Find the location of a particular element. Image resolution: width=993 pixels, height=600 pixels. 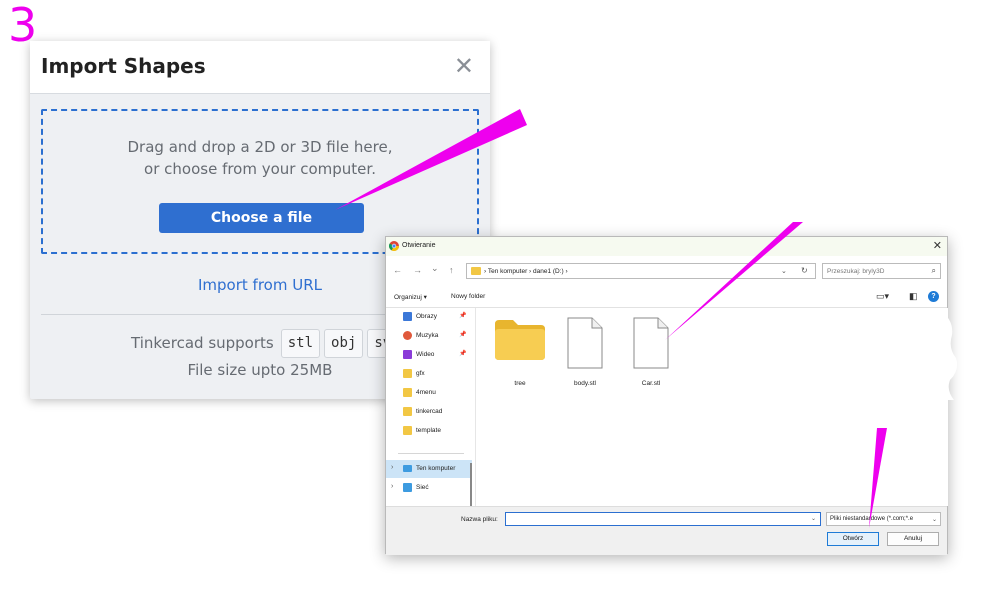

supports-label: Tinkercad supports is located at coordinates (202, 343).